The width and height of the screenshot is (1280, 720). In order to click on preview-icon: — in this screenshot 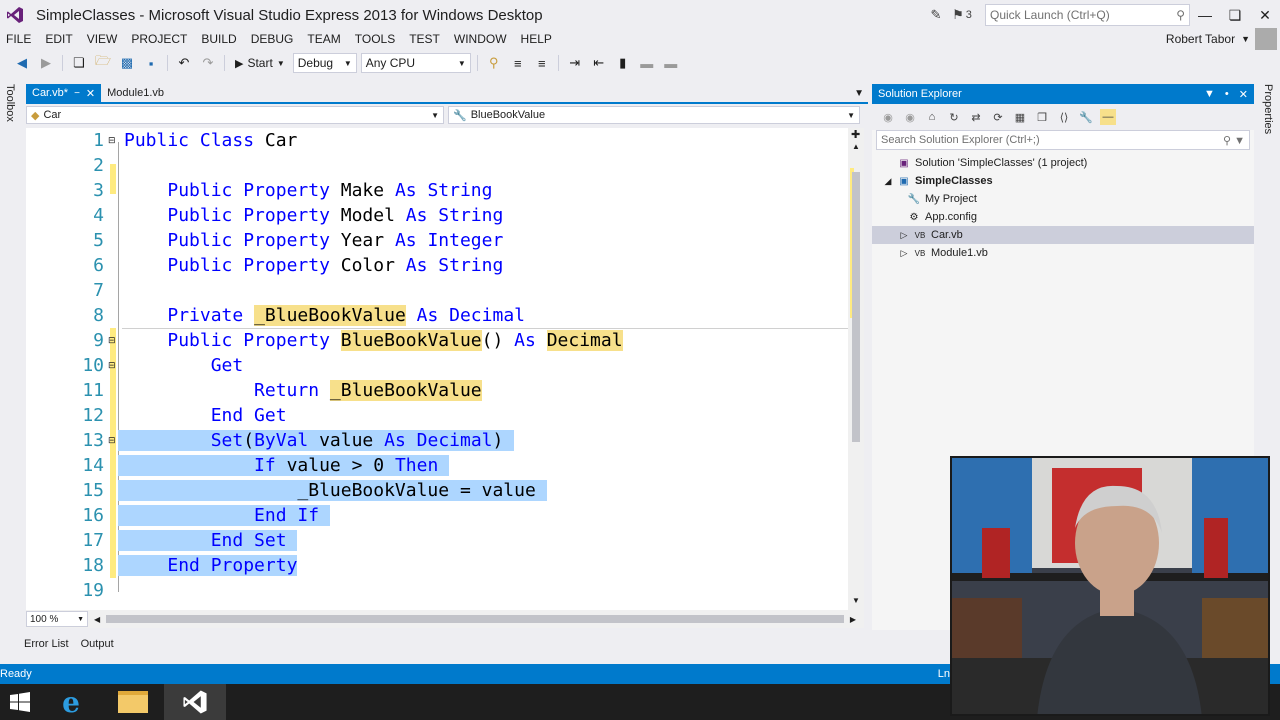, I will do `click(1108, 117)`.